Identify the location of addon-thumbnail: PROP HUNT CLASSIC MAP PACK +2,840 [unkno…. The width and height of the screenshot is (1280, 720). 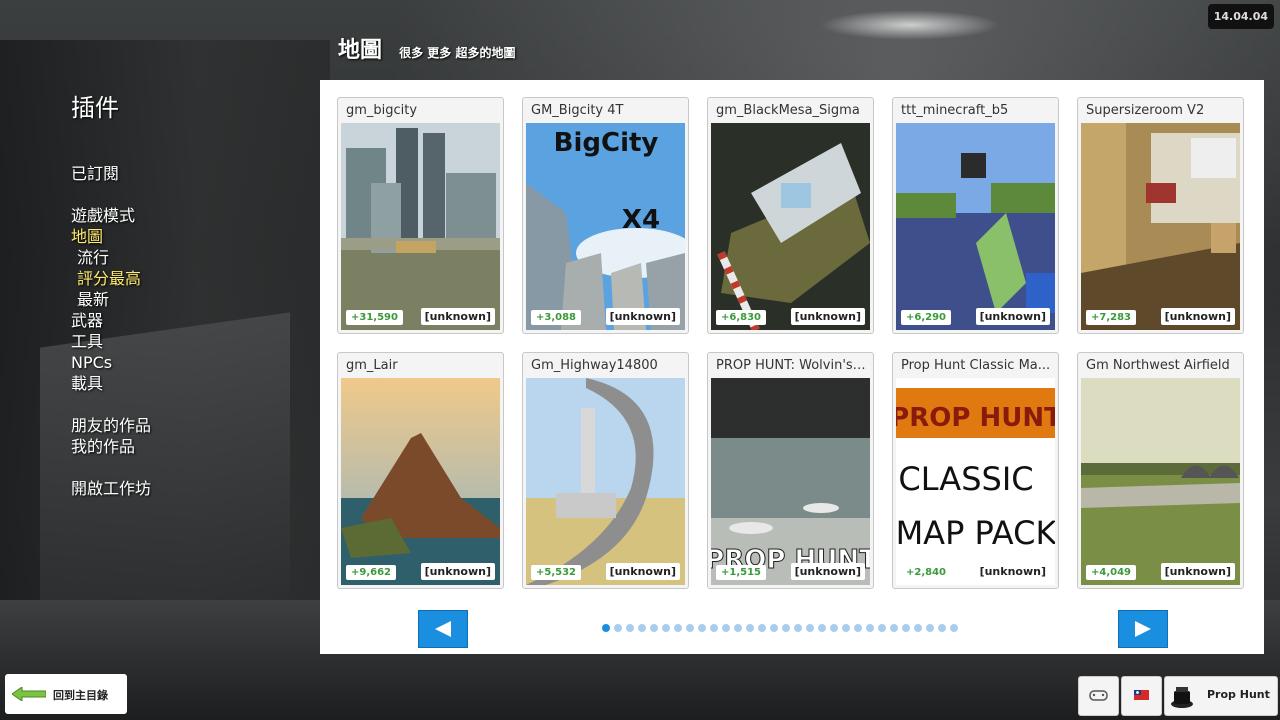
(975, 481).